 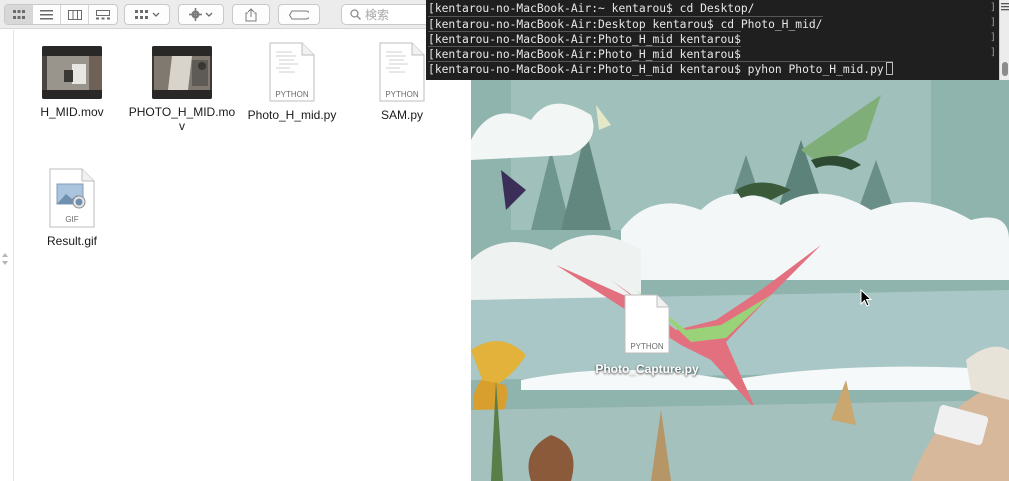 What do you see at coordinates (401, 115) in the screenshot?
I see `file-name: SAM.py` at bounding box center [401, 115].